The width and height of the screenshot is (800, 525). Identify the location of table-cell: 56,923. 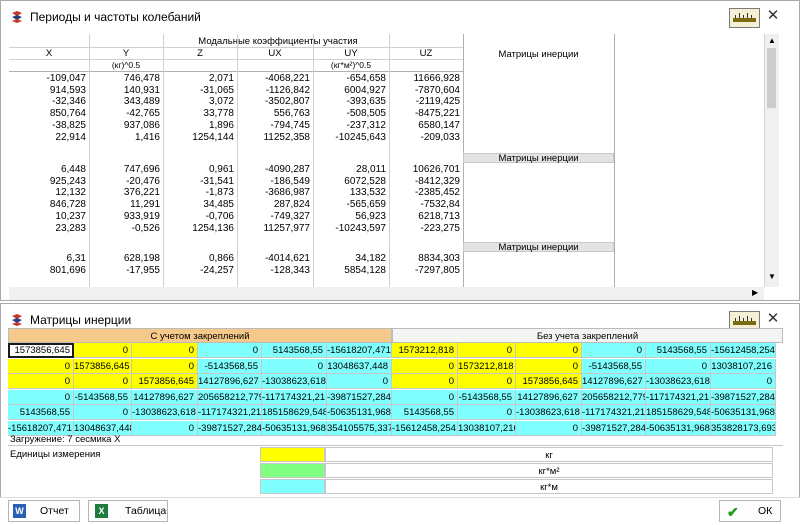
(351, 216).